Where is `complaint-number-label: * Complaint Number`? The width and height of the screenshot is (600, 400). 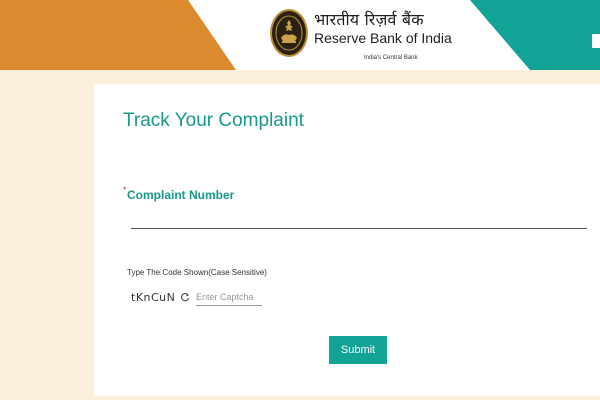
complaint-number-label: * Complaint Number is located at coordinates (179, 193).